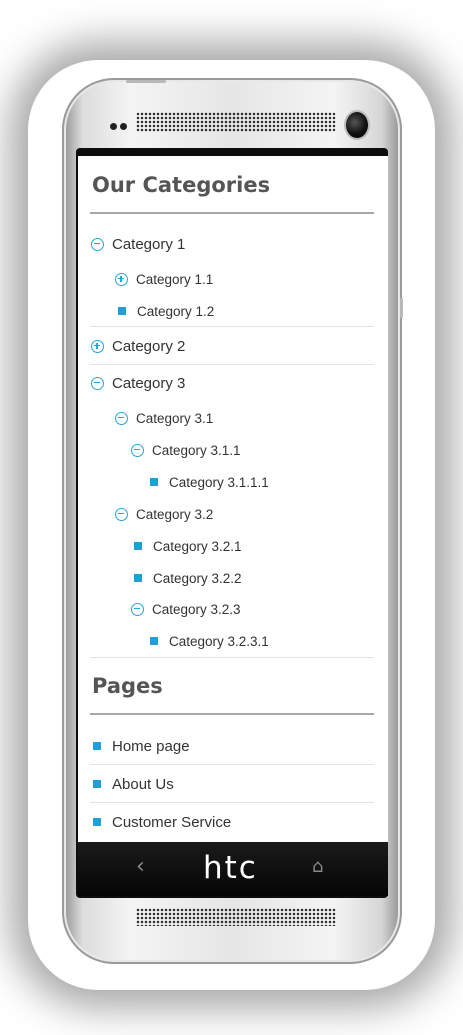 Image resolution: width=463 pixels, height=1035 pixels. I want to click on category-label: Category 3.2.1, so click(197, 546).